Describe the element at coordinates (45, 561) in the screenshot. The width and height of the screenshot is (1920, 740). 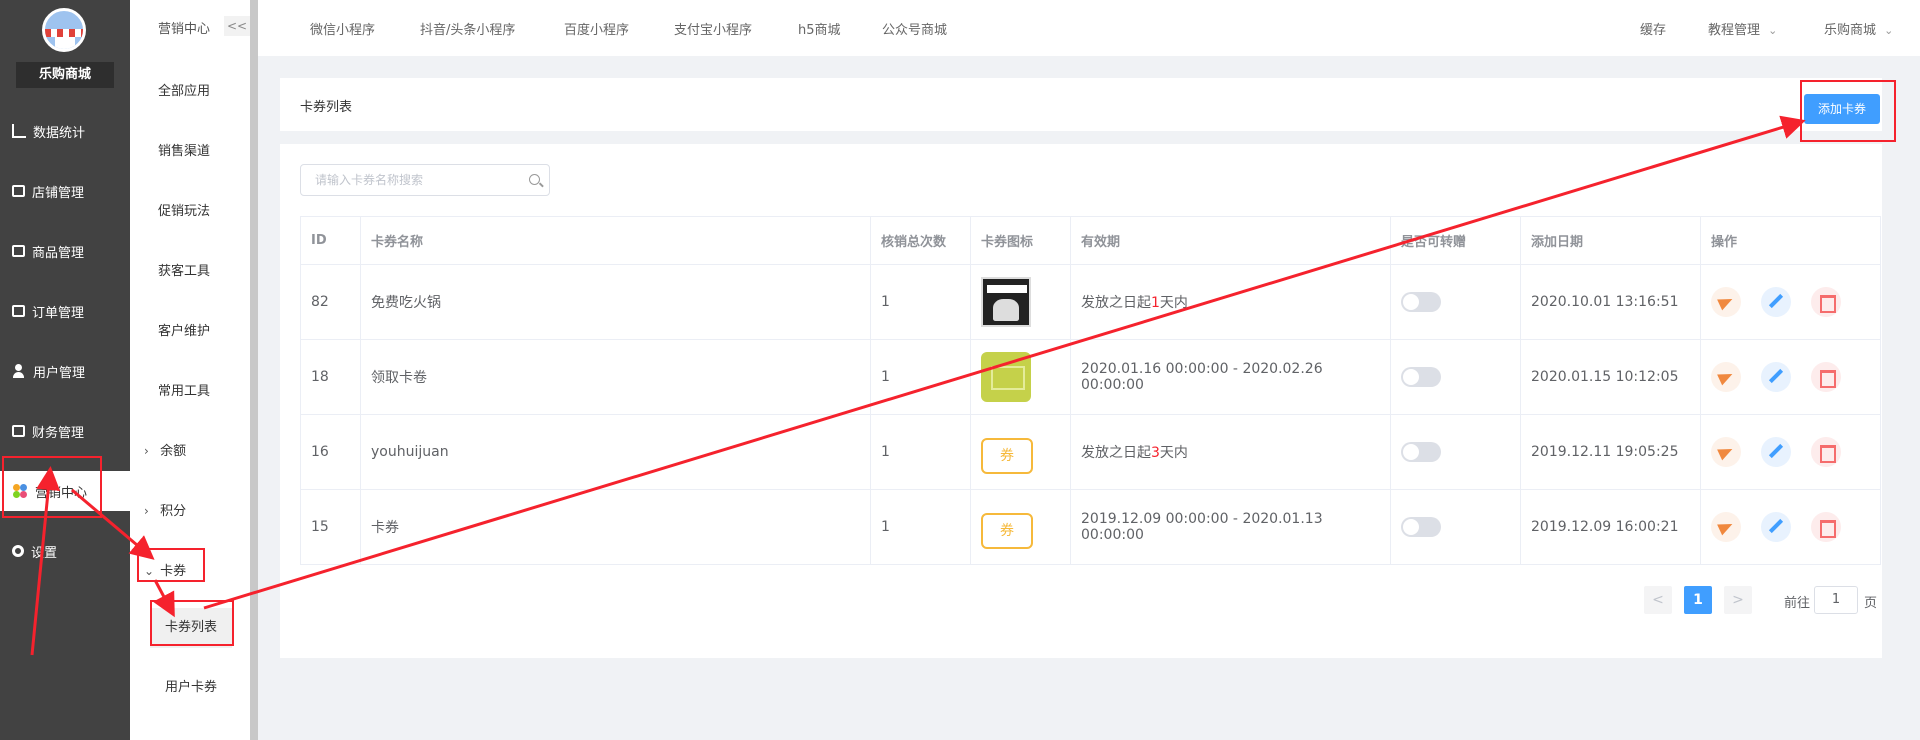
I see `annotation-arrow-up` at that location.